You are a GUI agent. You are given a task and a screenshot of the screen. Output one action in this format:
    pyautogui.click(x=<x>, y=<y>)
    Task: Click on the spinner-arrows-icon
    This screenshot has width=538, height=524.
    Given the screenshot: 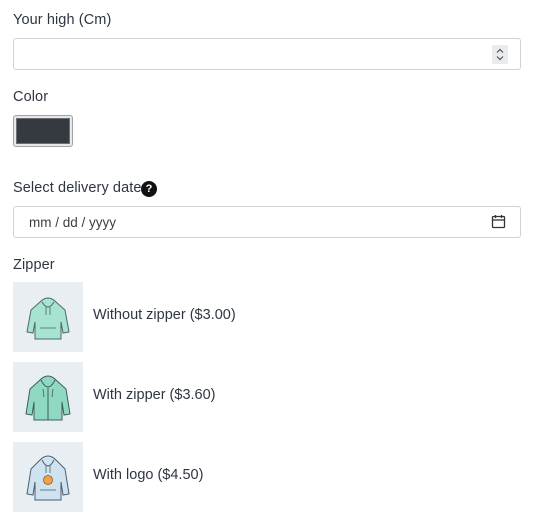 What is the action you would take?
    pyautogui.click(x=500, y=54)
    